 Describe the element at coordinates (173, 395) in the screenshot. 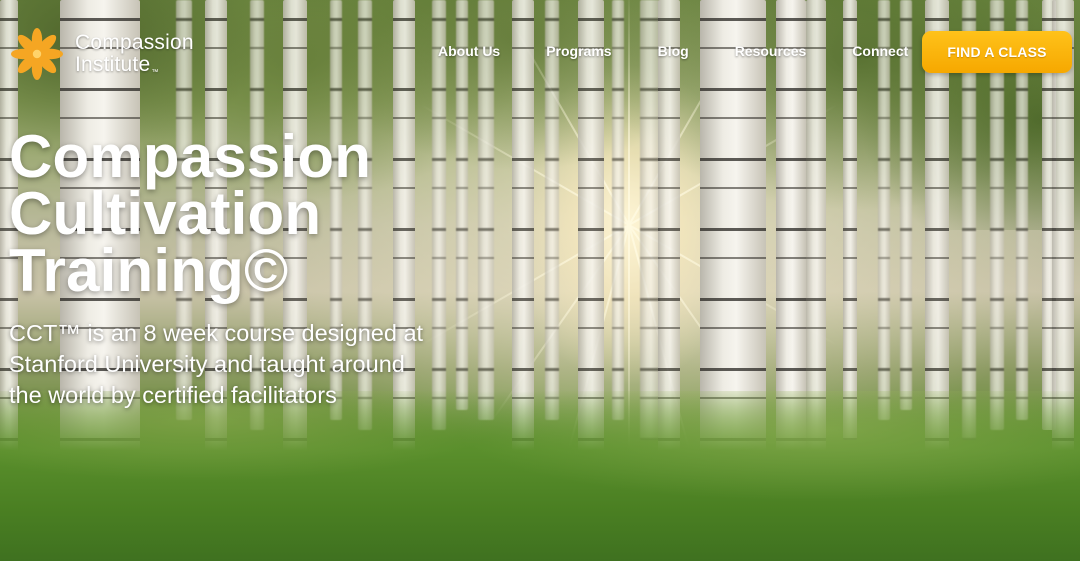

I see `hero-subtitle-line: the world by certified facilitators` at that location.